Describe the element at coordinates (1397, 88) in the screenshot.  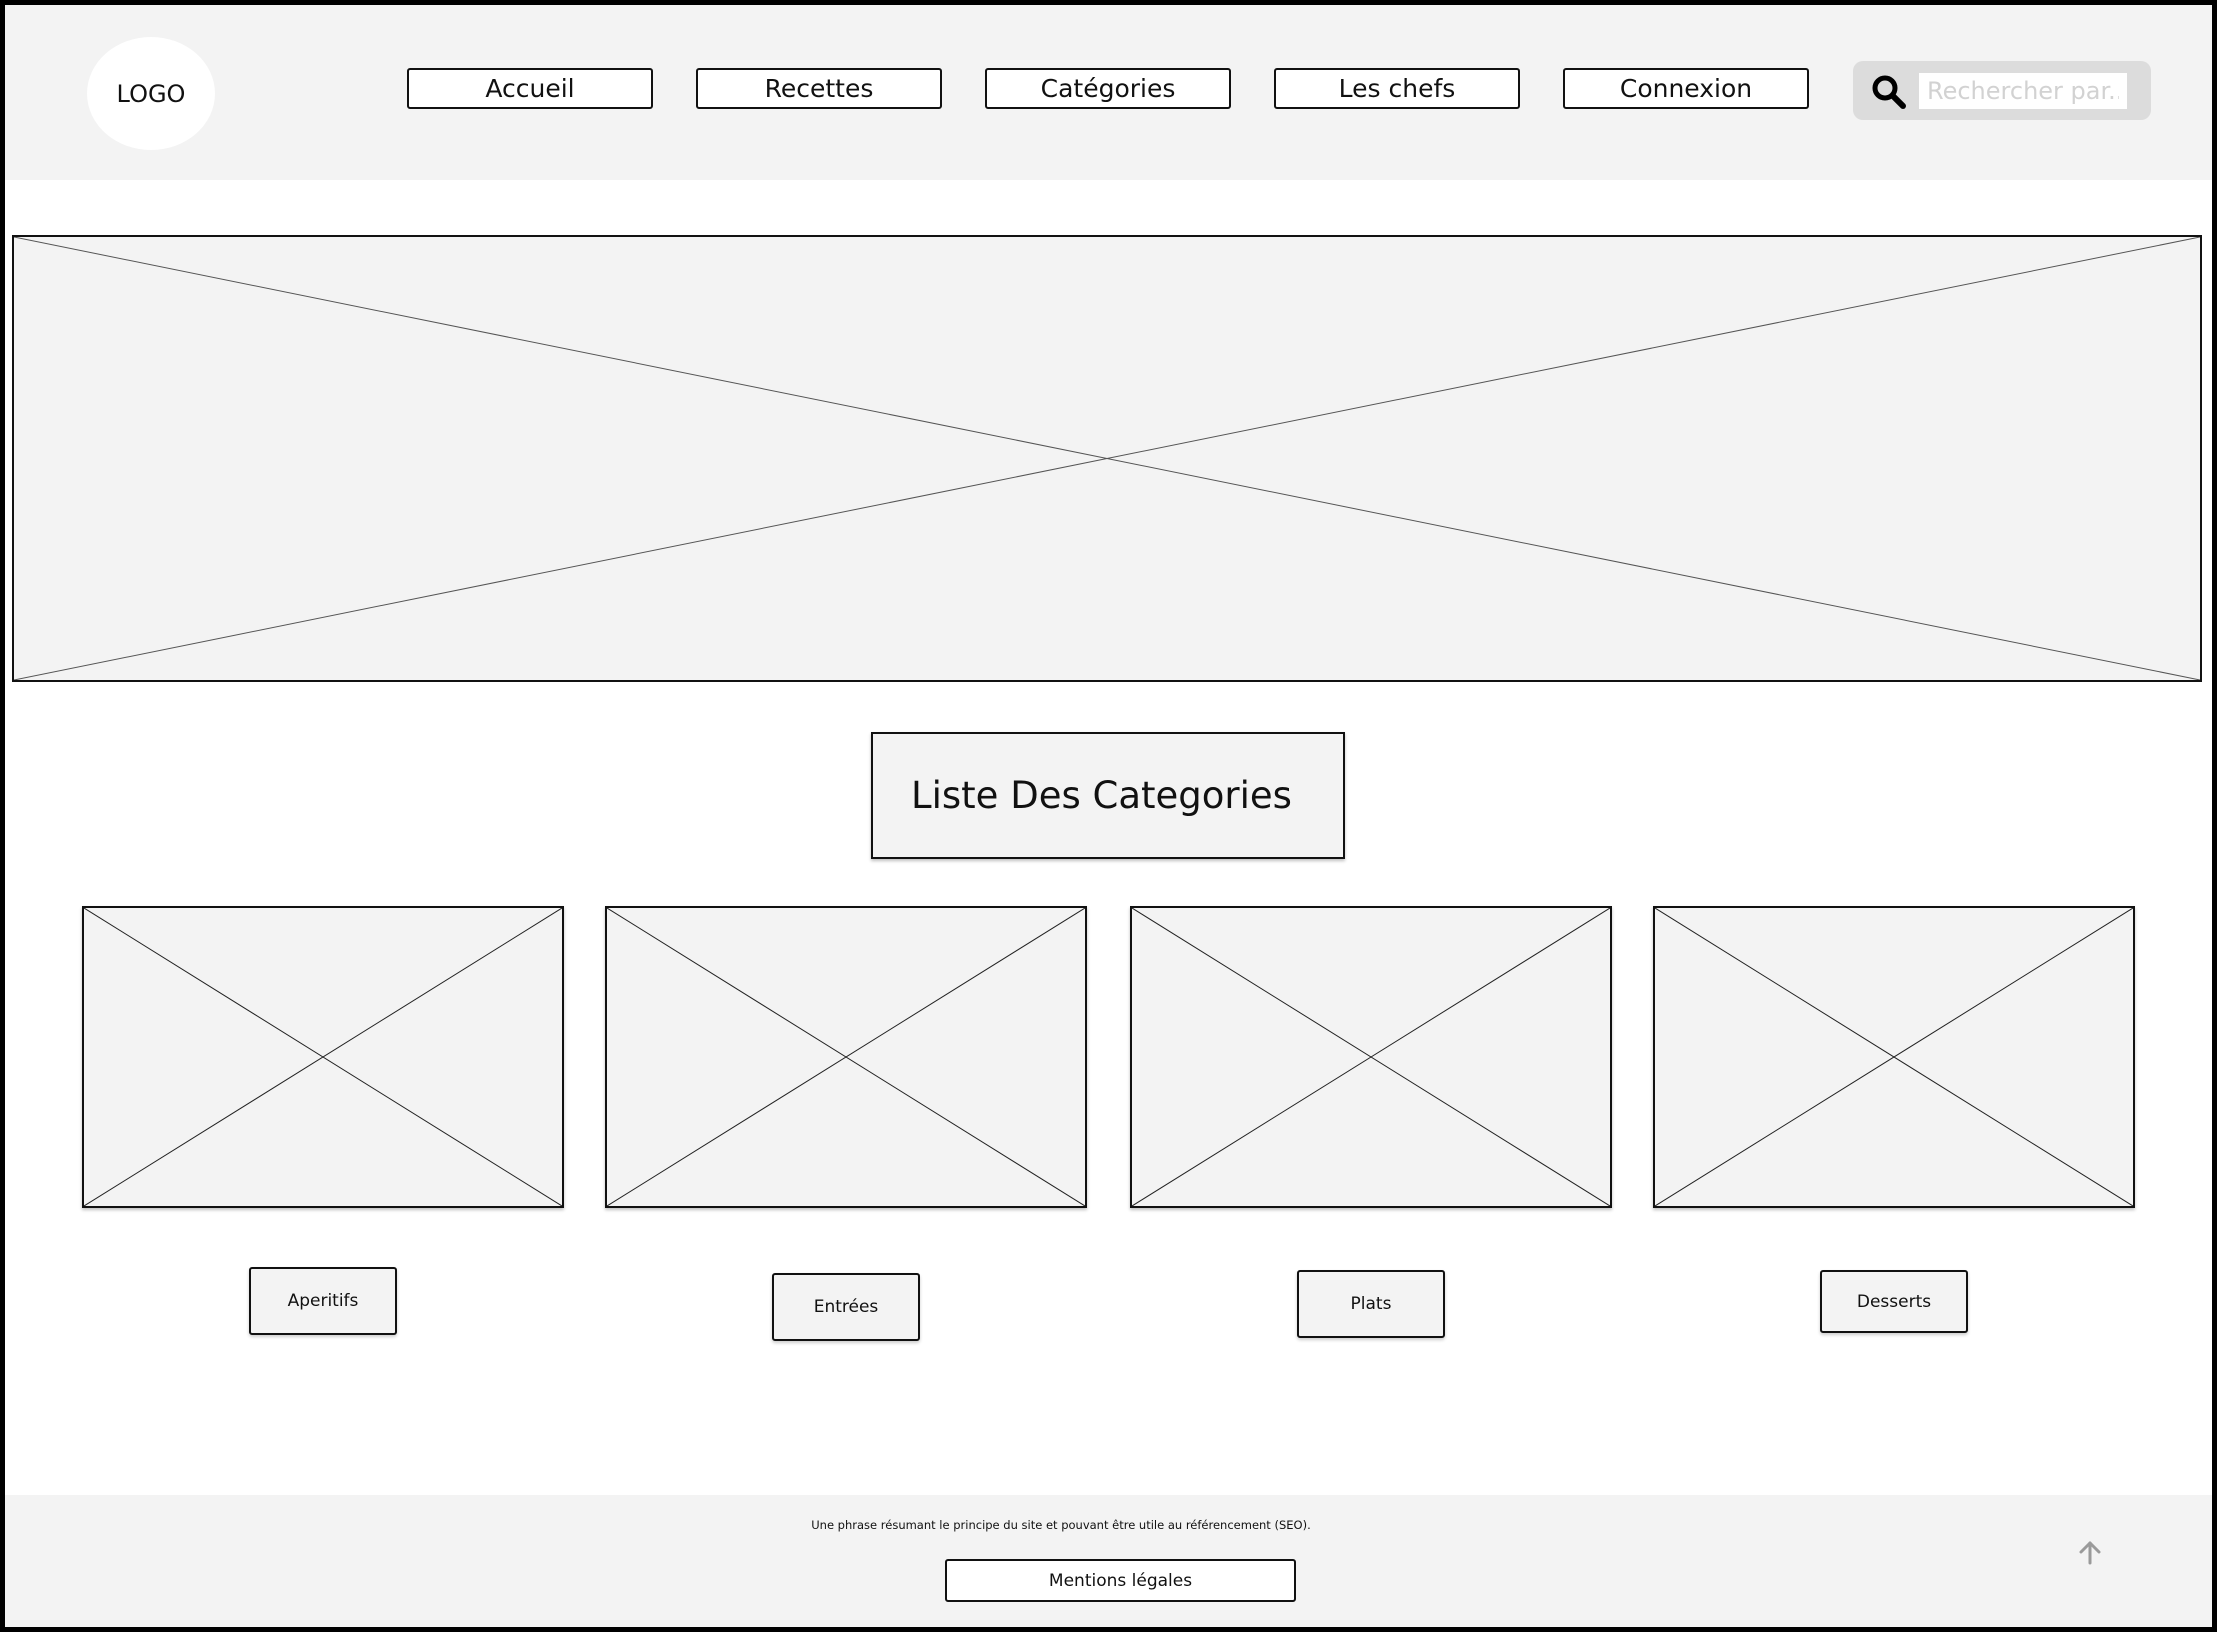
I see `nav-les-chefs-button: Les chefs` at that location.